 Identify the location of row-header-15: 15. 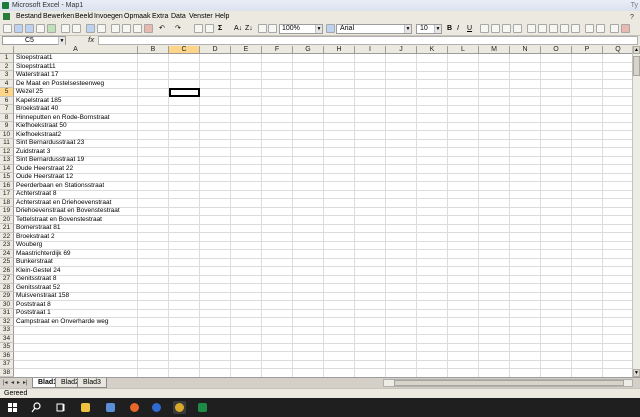
(7, 177).